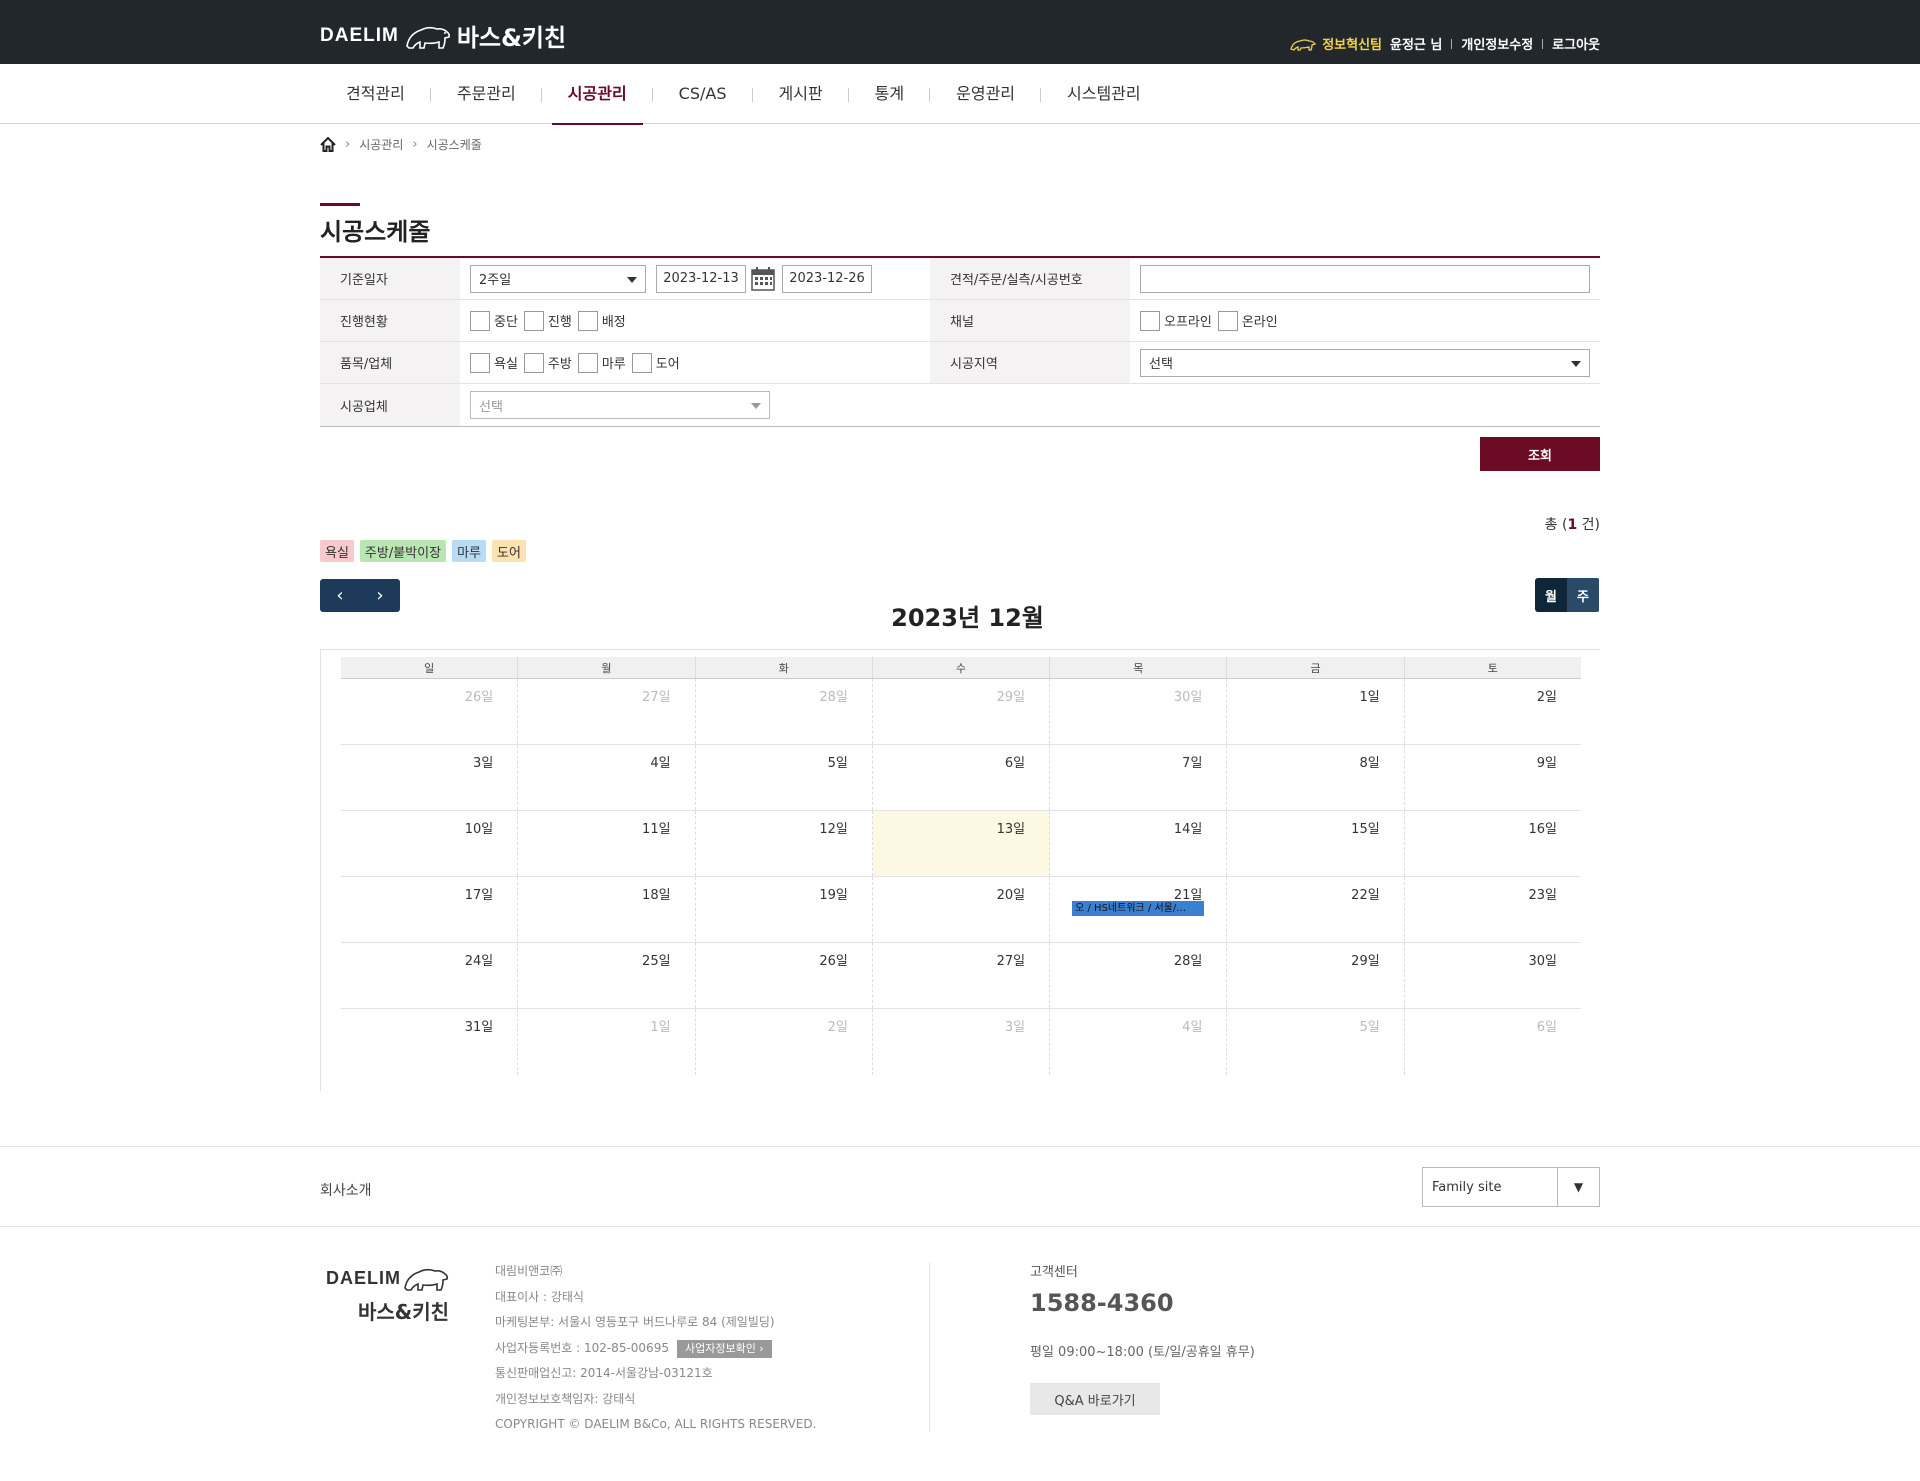  Describe the element at coordinates (486, 94) in the screenshot. I see `nav-item: 주문관리` at that location.